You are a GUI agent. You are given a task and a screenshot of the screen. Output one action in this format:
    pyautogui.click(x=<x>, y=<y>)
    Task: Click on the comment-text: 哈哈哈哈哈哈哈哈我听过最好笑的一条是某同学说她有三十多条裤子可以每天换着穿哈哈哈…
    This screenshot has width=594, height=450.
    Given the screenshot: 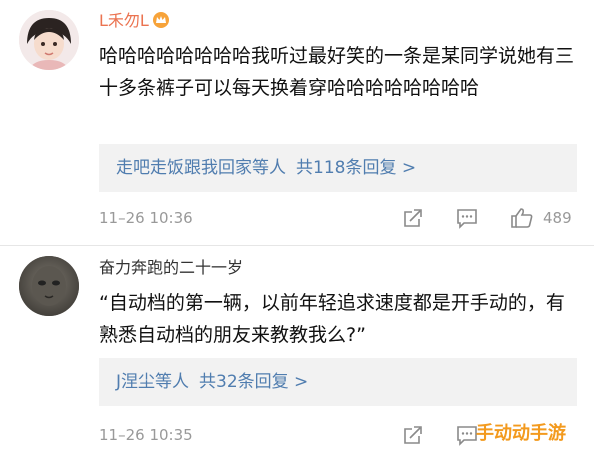 What is the action you would take?
    pyautogui.click(x=337, y=72)
    